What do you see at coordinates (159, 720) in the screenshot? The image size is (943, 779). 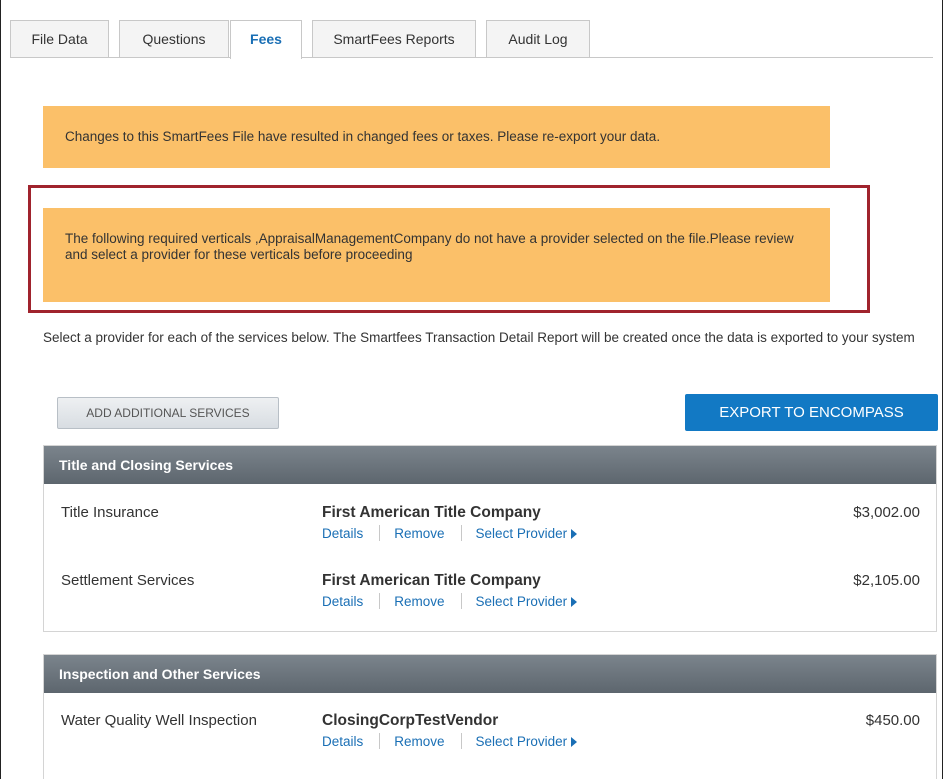 I see `service-name: Water Quality Well Inspection` at bounding box center [159, 720].